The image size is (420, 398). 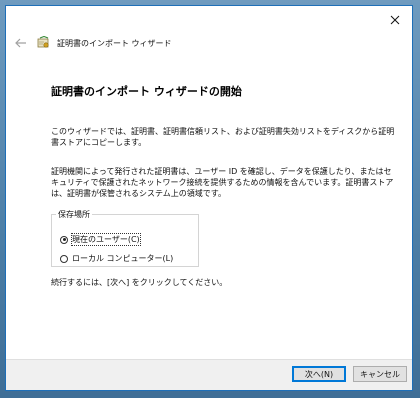 I want to click on radio-label-local-machine: ローカル コンピューター(L), so click(x=123, y=258).